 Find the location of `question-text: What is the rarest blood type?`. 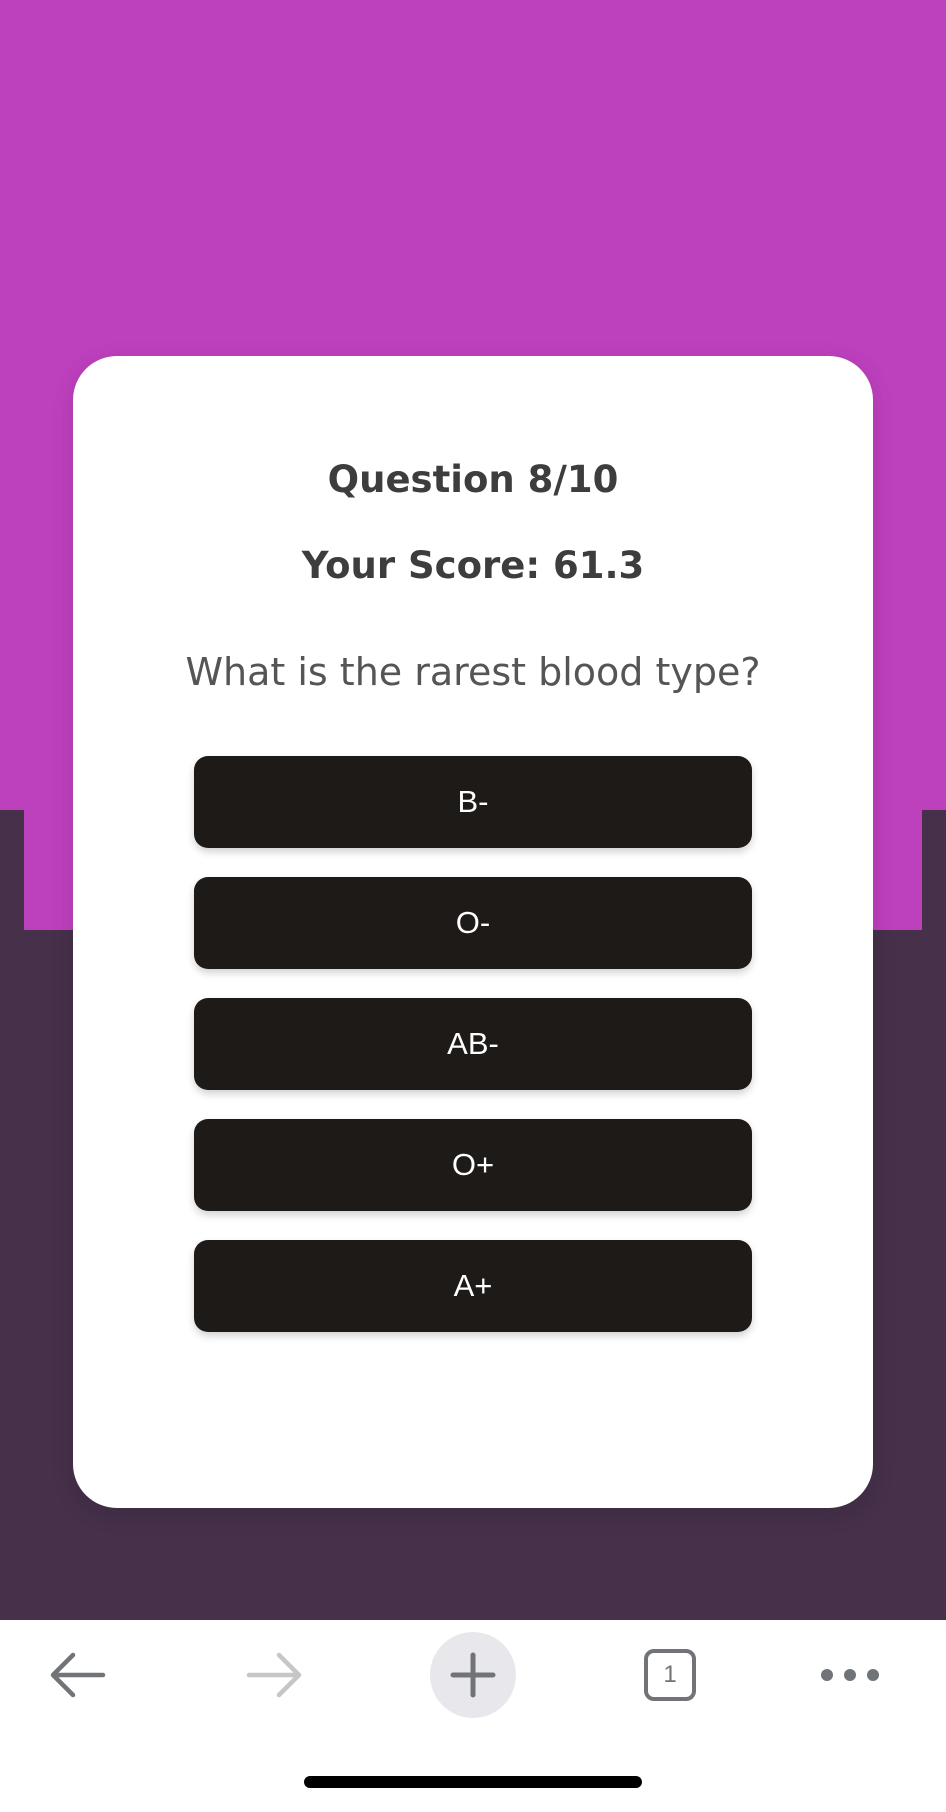

question-text: What is the rarest blood type? is located at coordinates (473, 672).